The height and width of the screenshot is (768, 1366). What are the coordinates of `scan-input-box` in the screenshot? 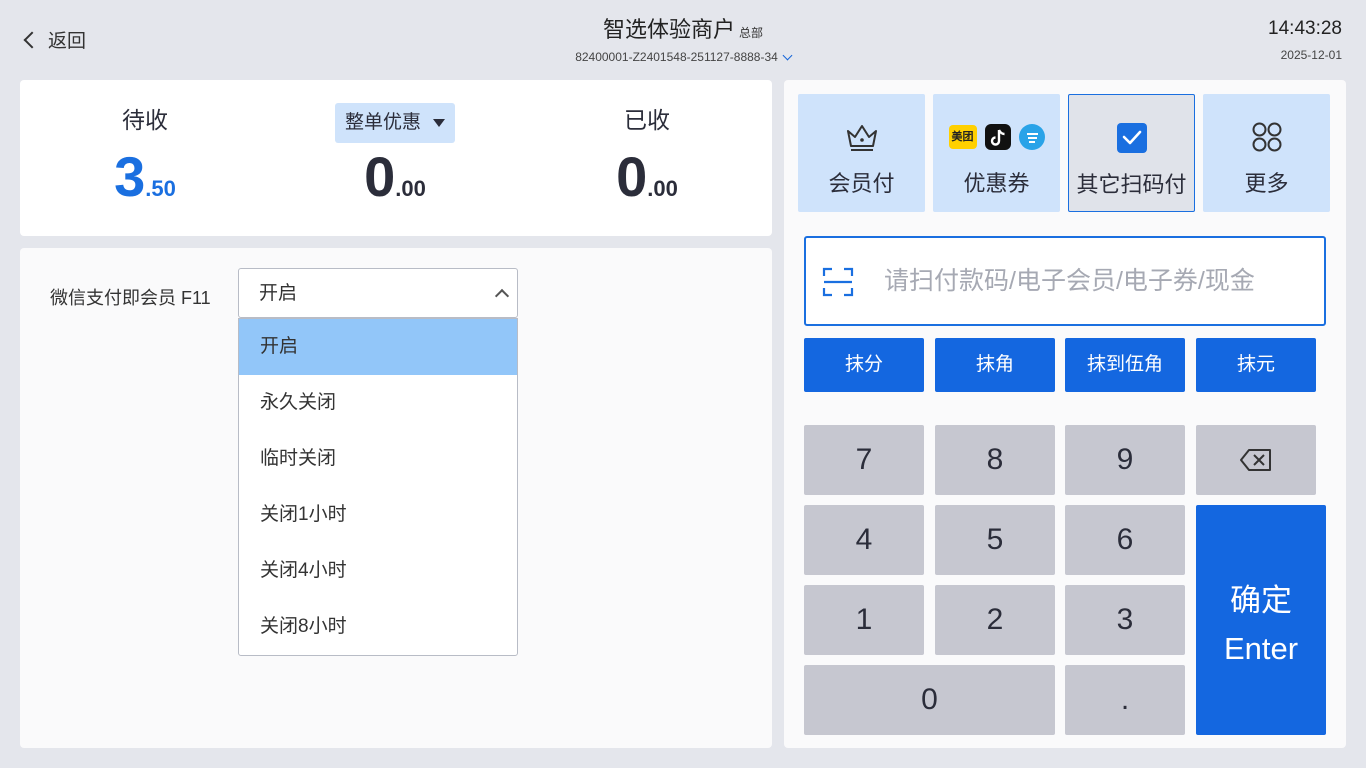 It's located at (1065, 281).